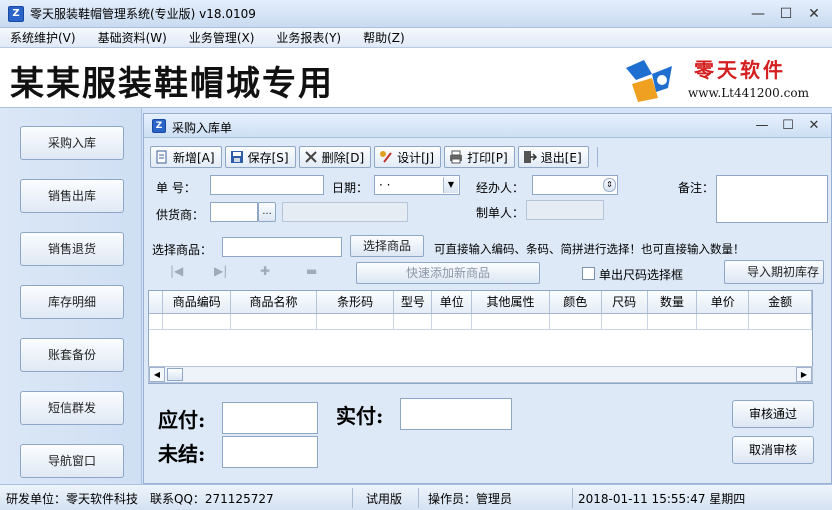 The width and height of the screenshot is (832, 510). What do you see at coordinates (500, 213) in the screenshot?
I see `creator-label: 制单人：` at bounding box center [500, 213].